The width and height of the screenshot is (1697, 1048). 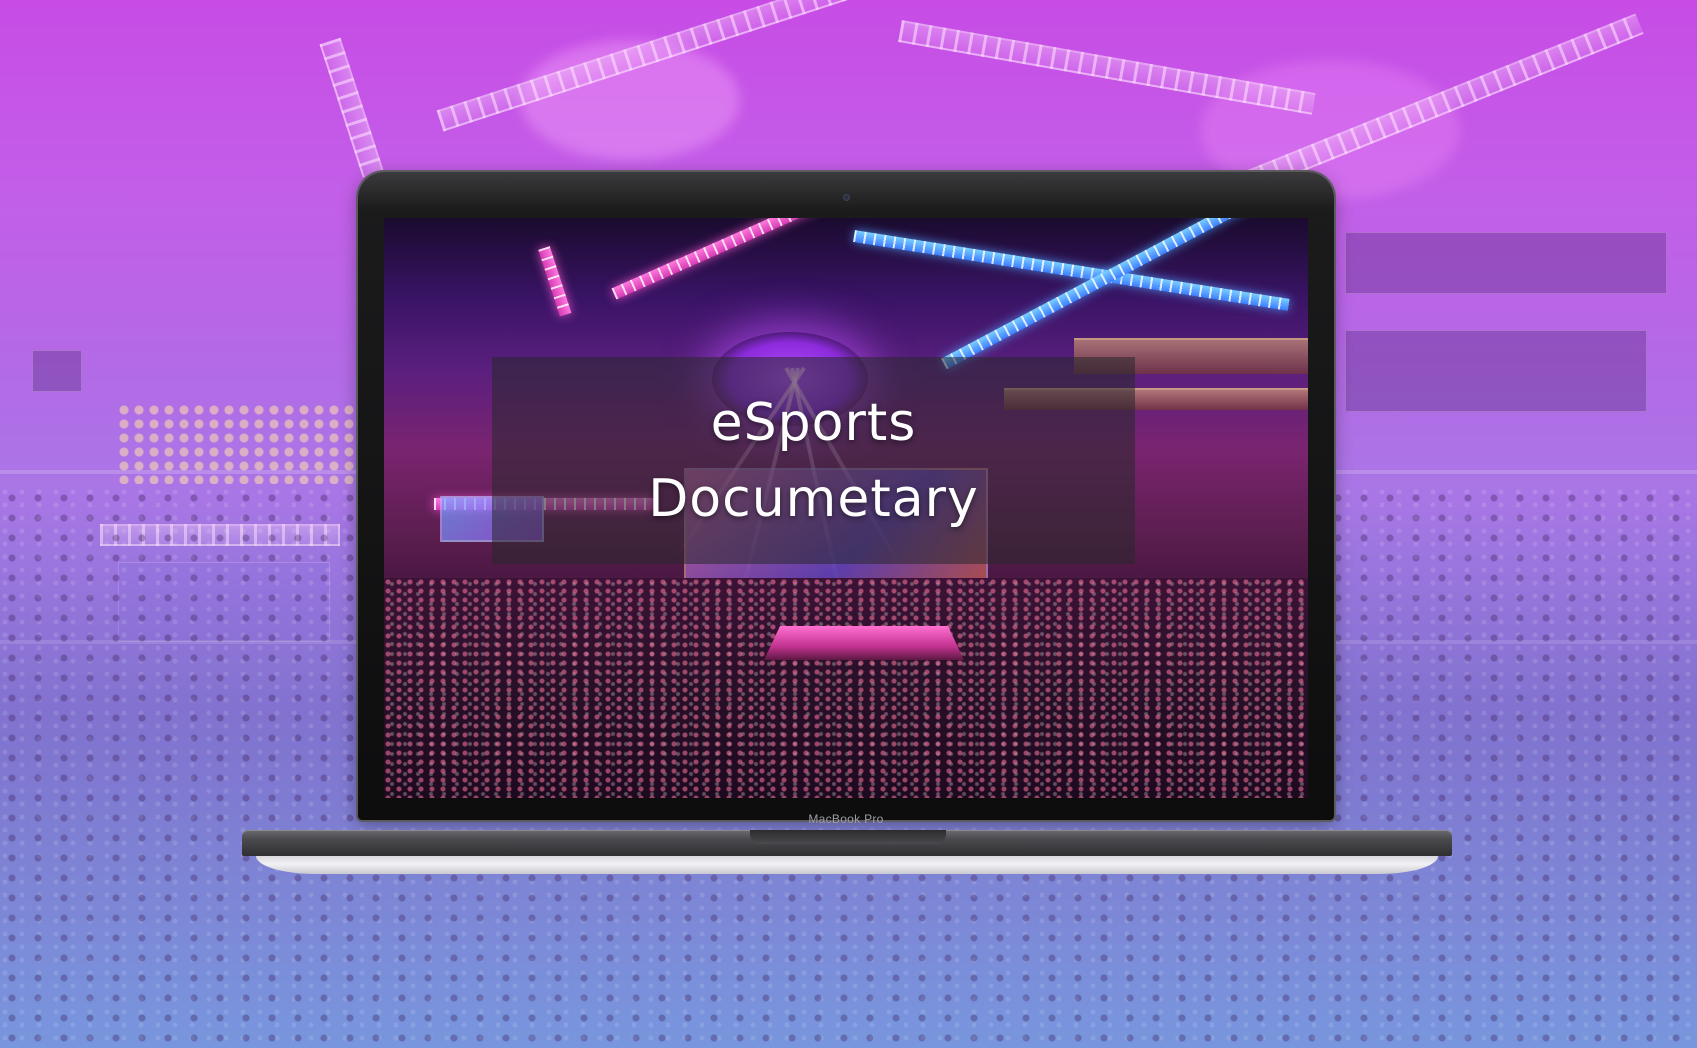 I want to click on title-overlay: eSports Documetary, so click(x=813, y=460).